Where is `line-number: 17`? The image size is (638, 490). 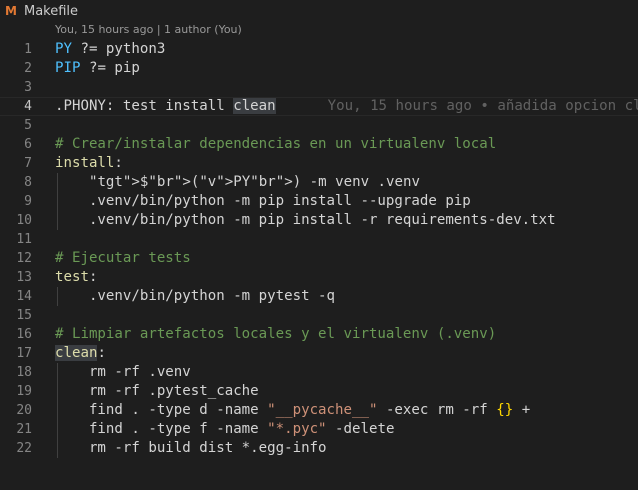
line-number: 17 is located at coordinates (24, 353).